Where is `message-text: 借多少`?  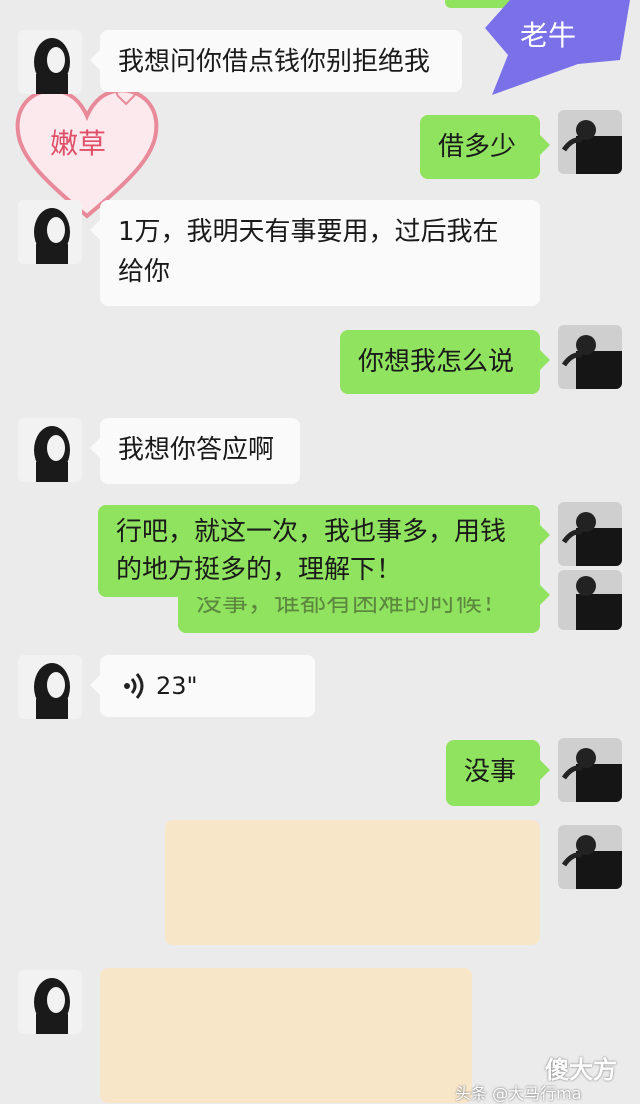
message-text: 借多少 is located at coordinates (477, 147).